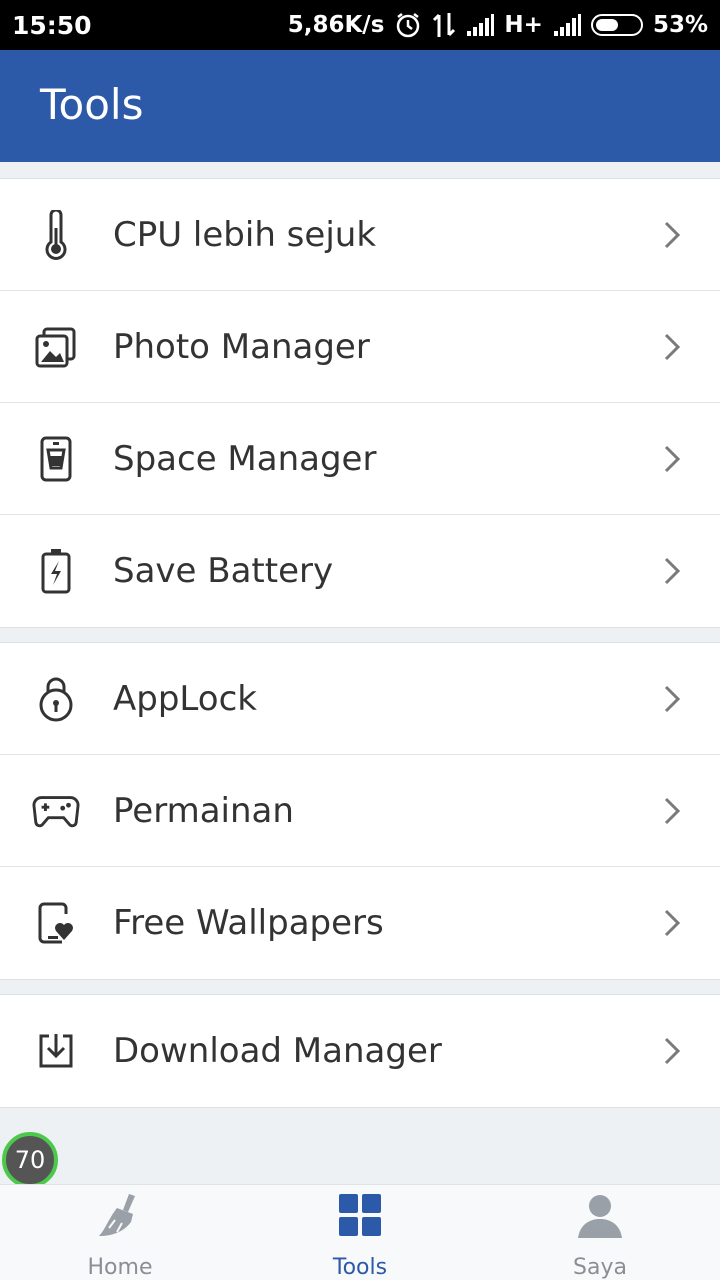 Image resolution: width=720 pixels, height=1280 pixels. I want to click on tools-group-3: Download Manager, so click(360, 1051).